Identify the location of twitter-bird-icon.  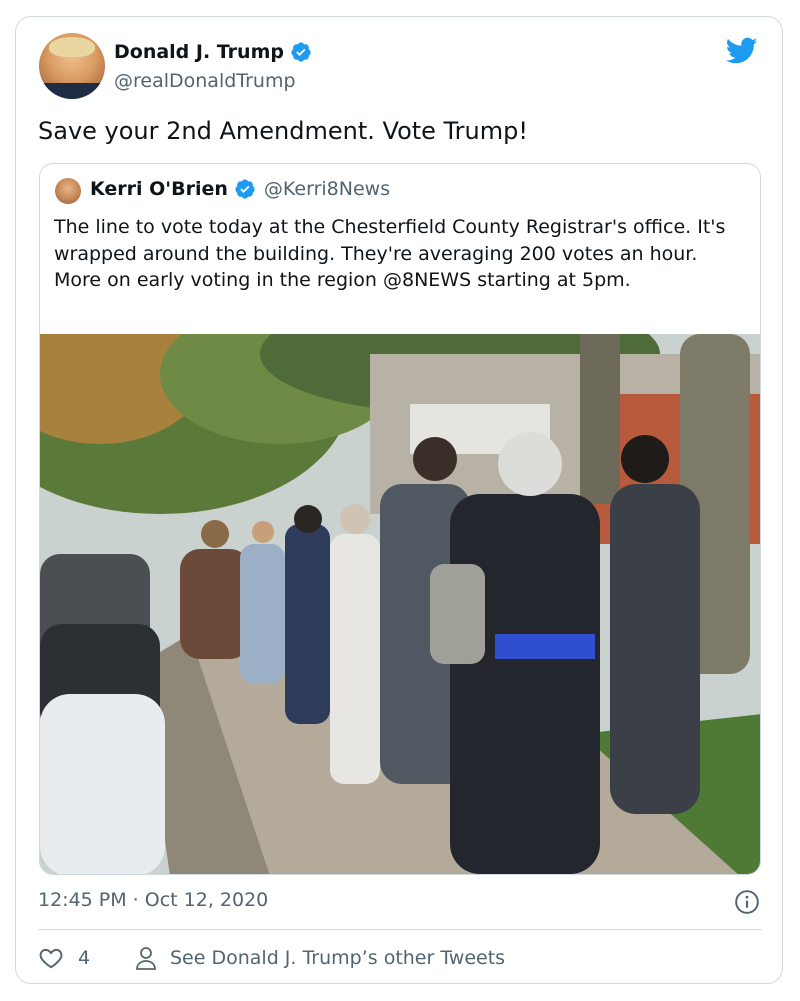
(742, 51).